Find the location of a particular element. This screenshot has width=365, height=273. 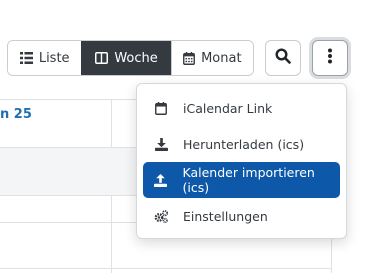

more-options-button is located at coordinates (330, 58).